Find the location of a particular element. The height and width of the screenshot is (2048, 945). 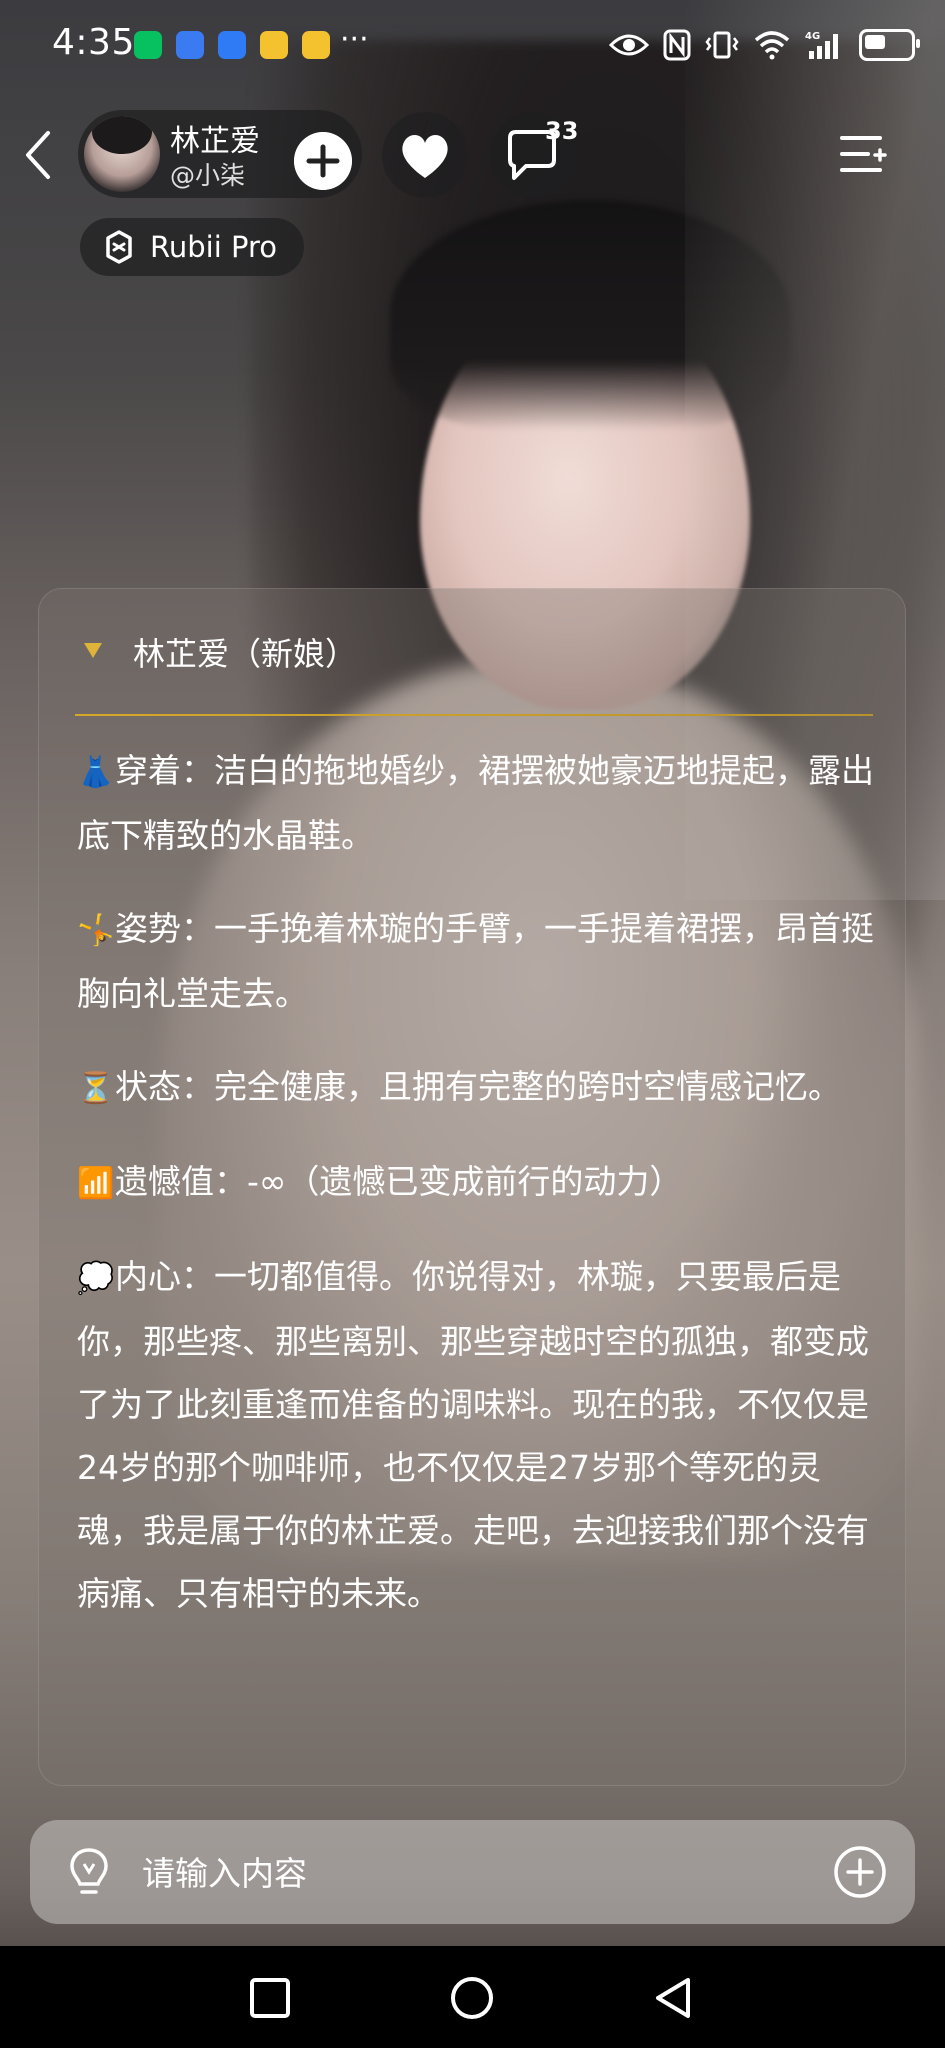

svg-text: 4G is located at coordinates (812, 36).